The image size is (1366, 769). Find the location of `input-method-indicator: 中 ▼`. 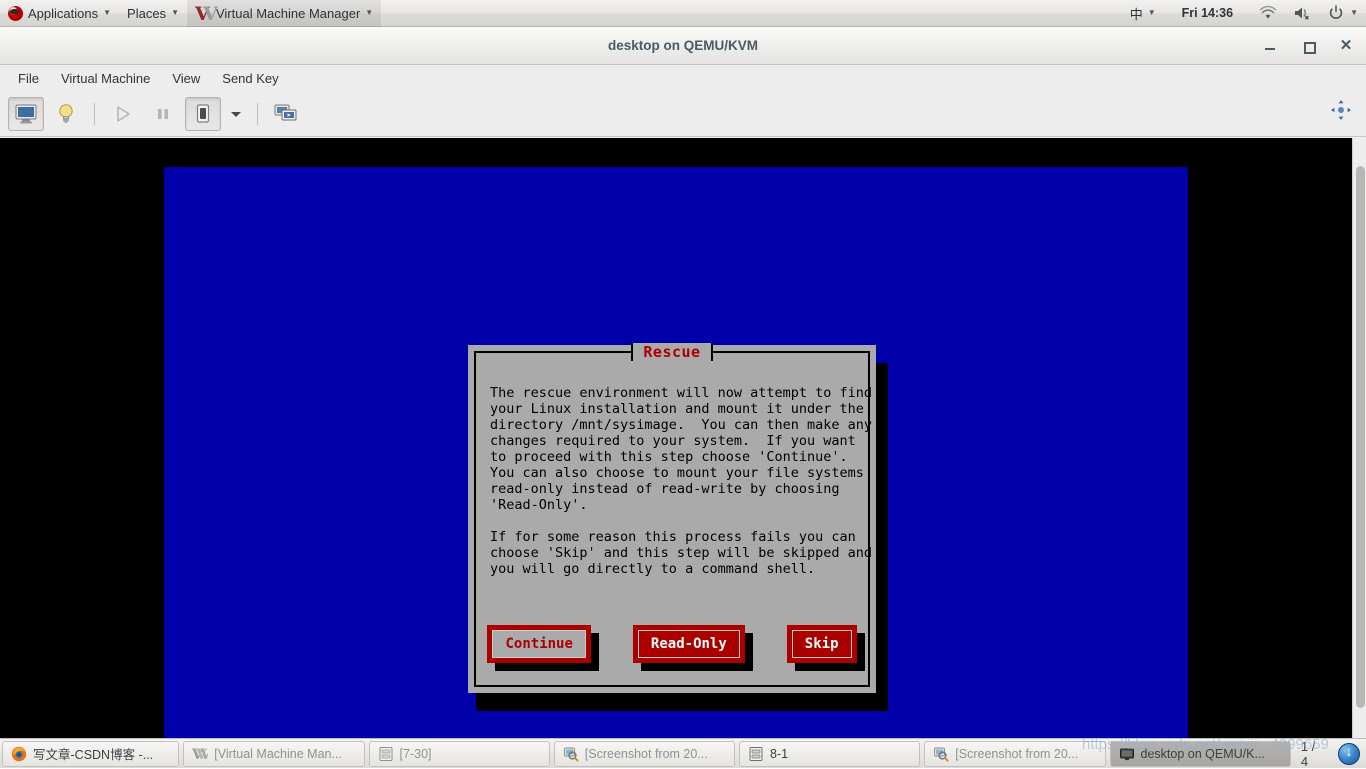

input-method-indicator: 中 ▼ is located at coordinates (1143, 13).